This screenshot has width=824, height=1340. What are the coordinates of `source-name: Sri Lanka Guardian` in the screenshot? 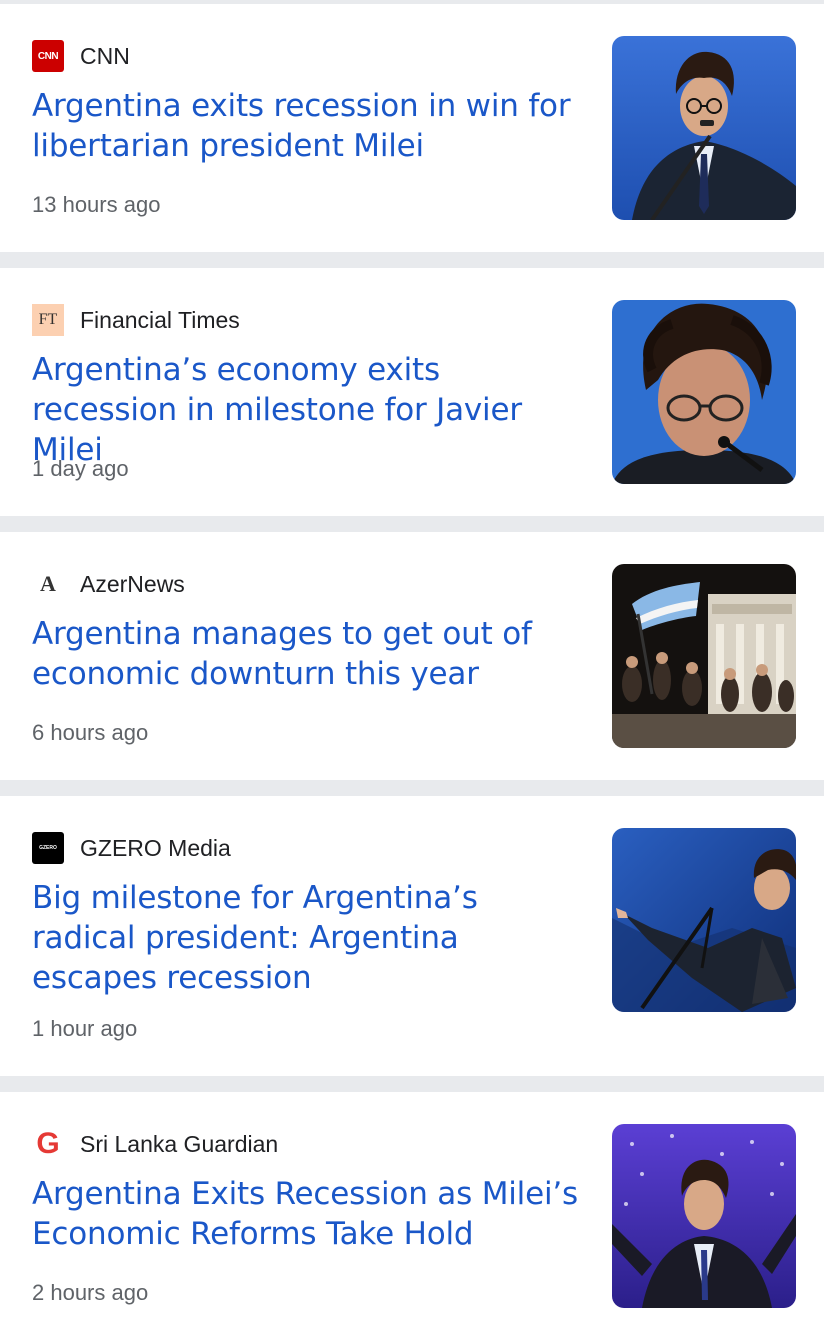 It's located at (179, 1143).